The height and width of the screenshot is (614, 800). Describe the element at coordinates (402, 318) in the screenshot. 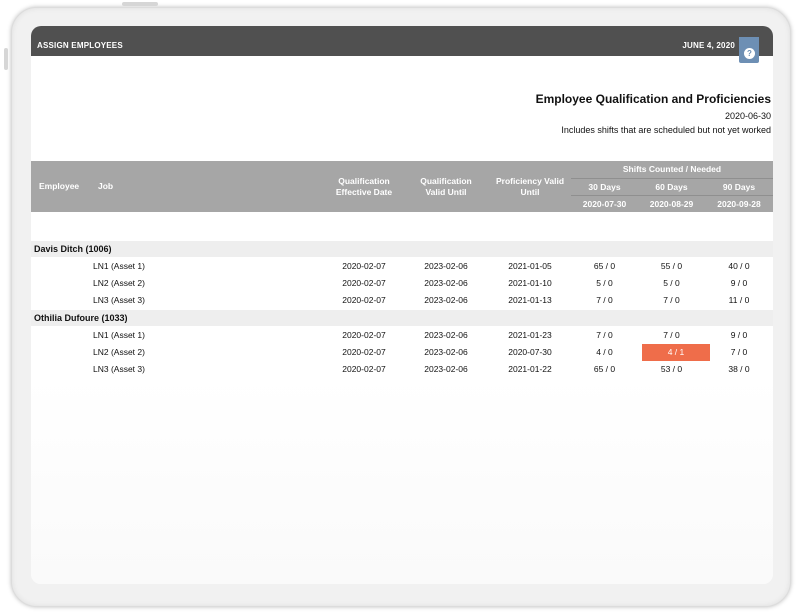

I see `employee-group-row: Othilia Dufoure (1033)` at that location.